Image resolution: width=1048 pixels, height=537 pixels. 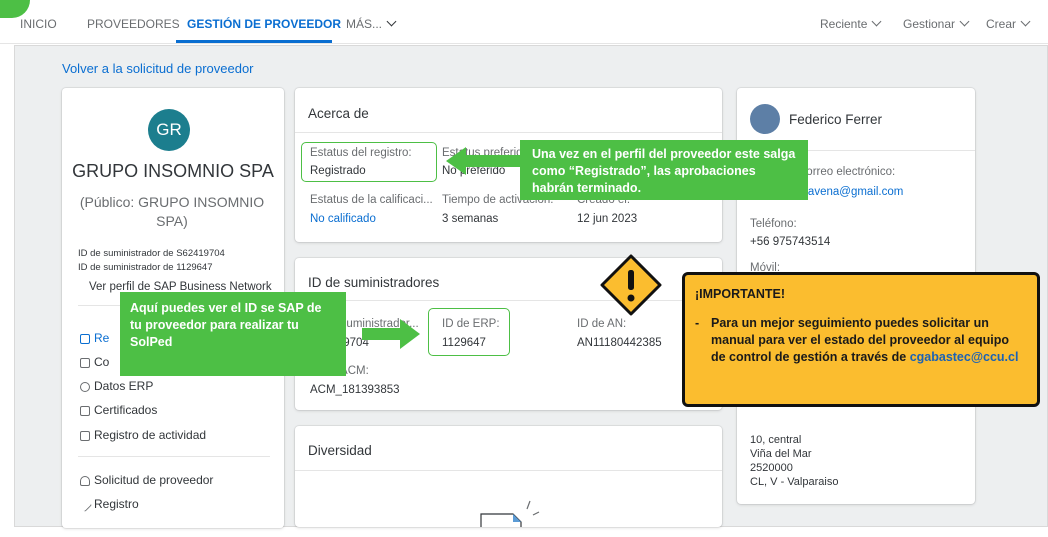 I want to click on address-line-4: CL, V - Valparaiso, so click(x=794, y=482).